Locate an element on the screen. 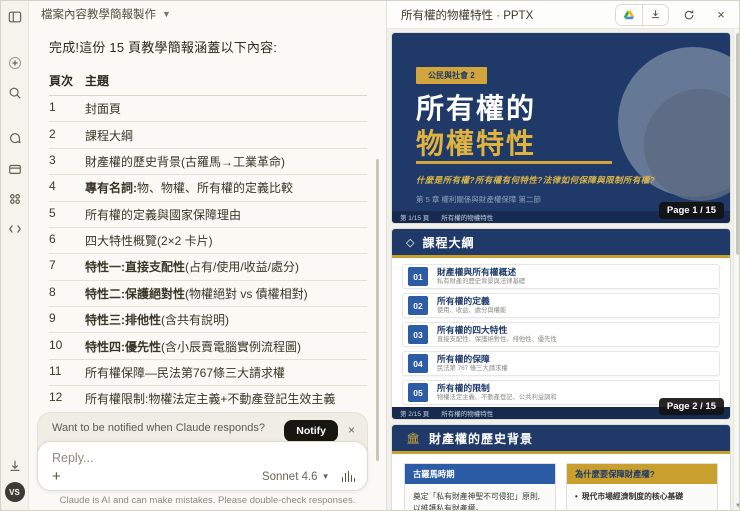 This screenshot has height=511, width=740. box-title: 古羅馬時期 is located at coordinates (480, 474).